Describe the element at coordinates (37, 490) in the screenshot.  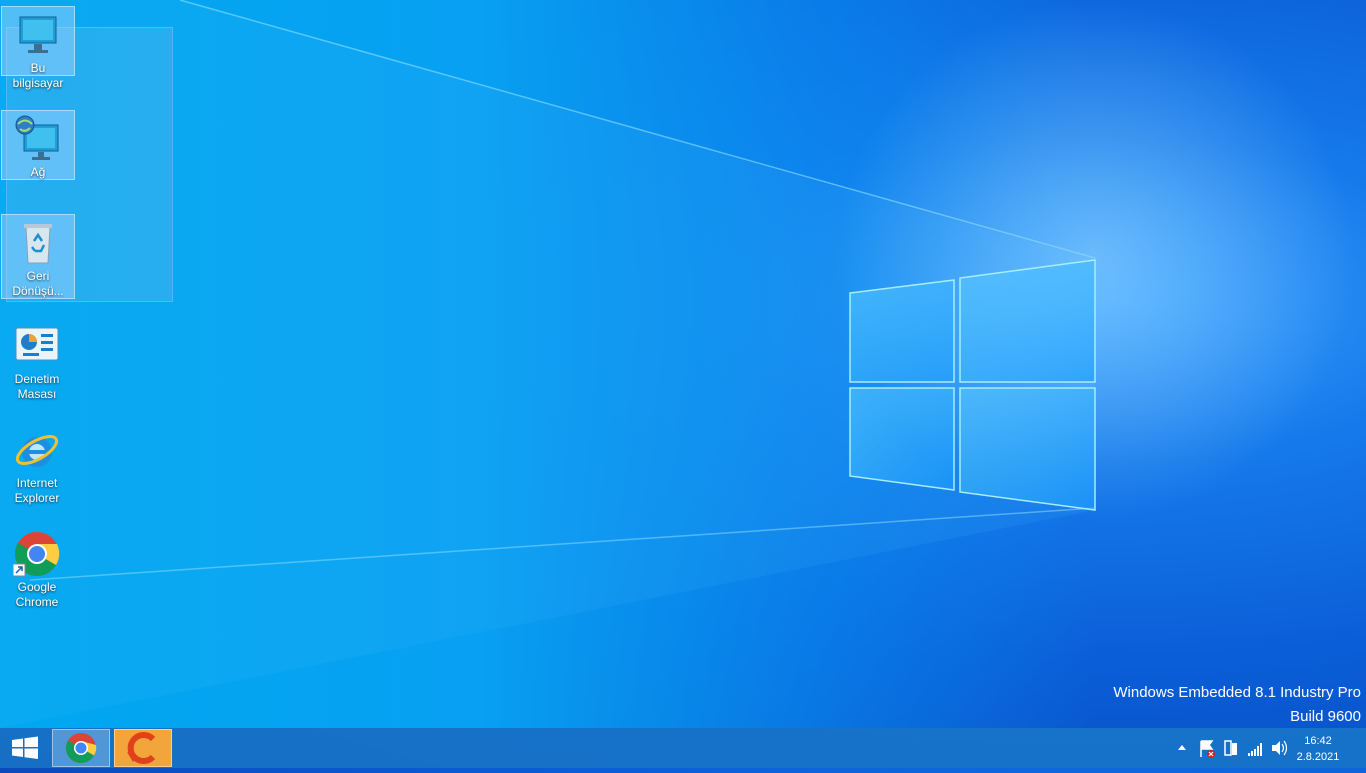
I see `icon-label: Internet Explorer` at that location.